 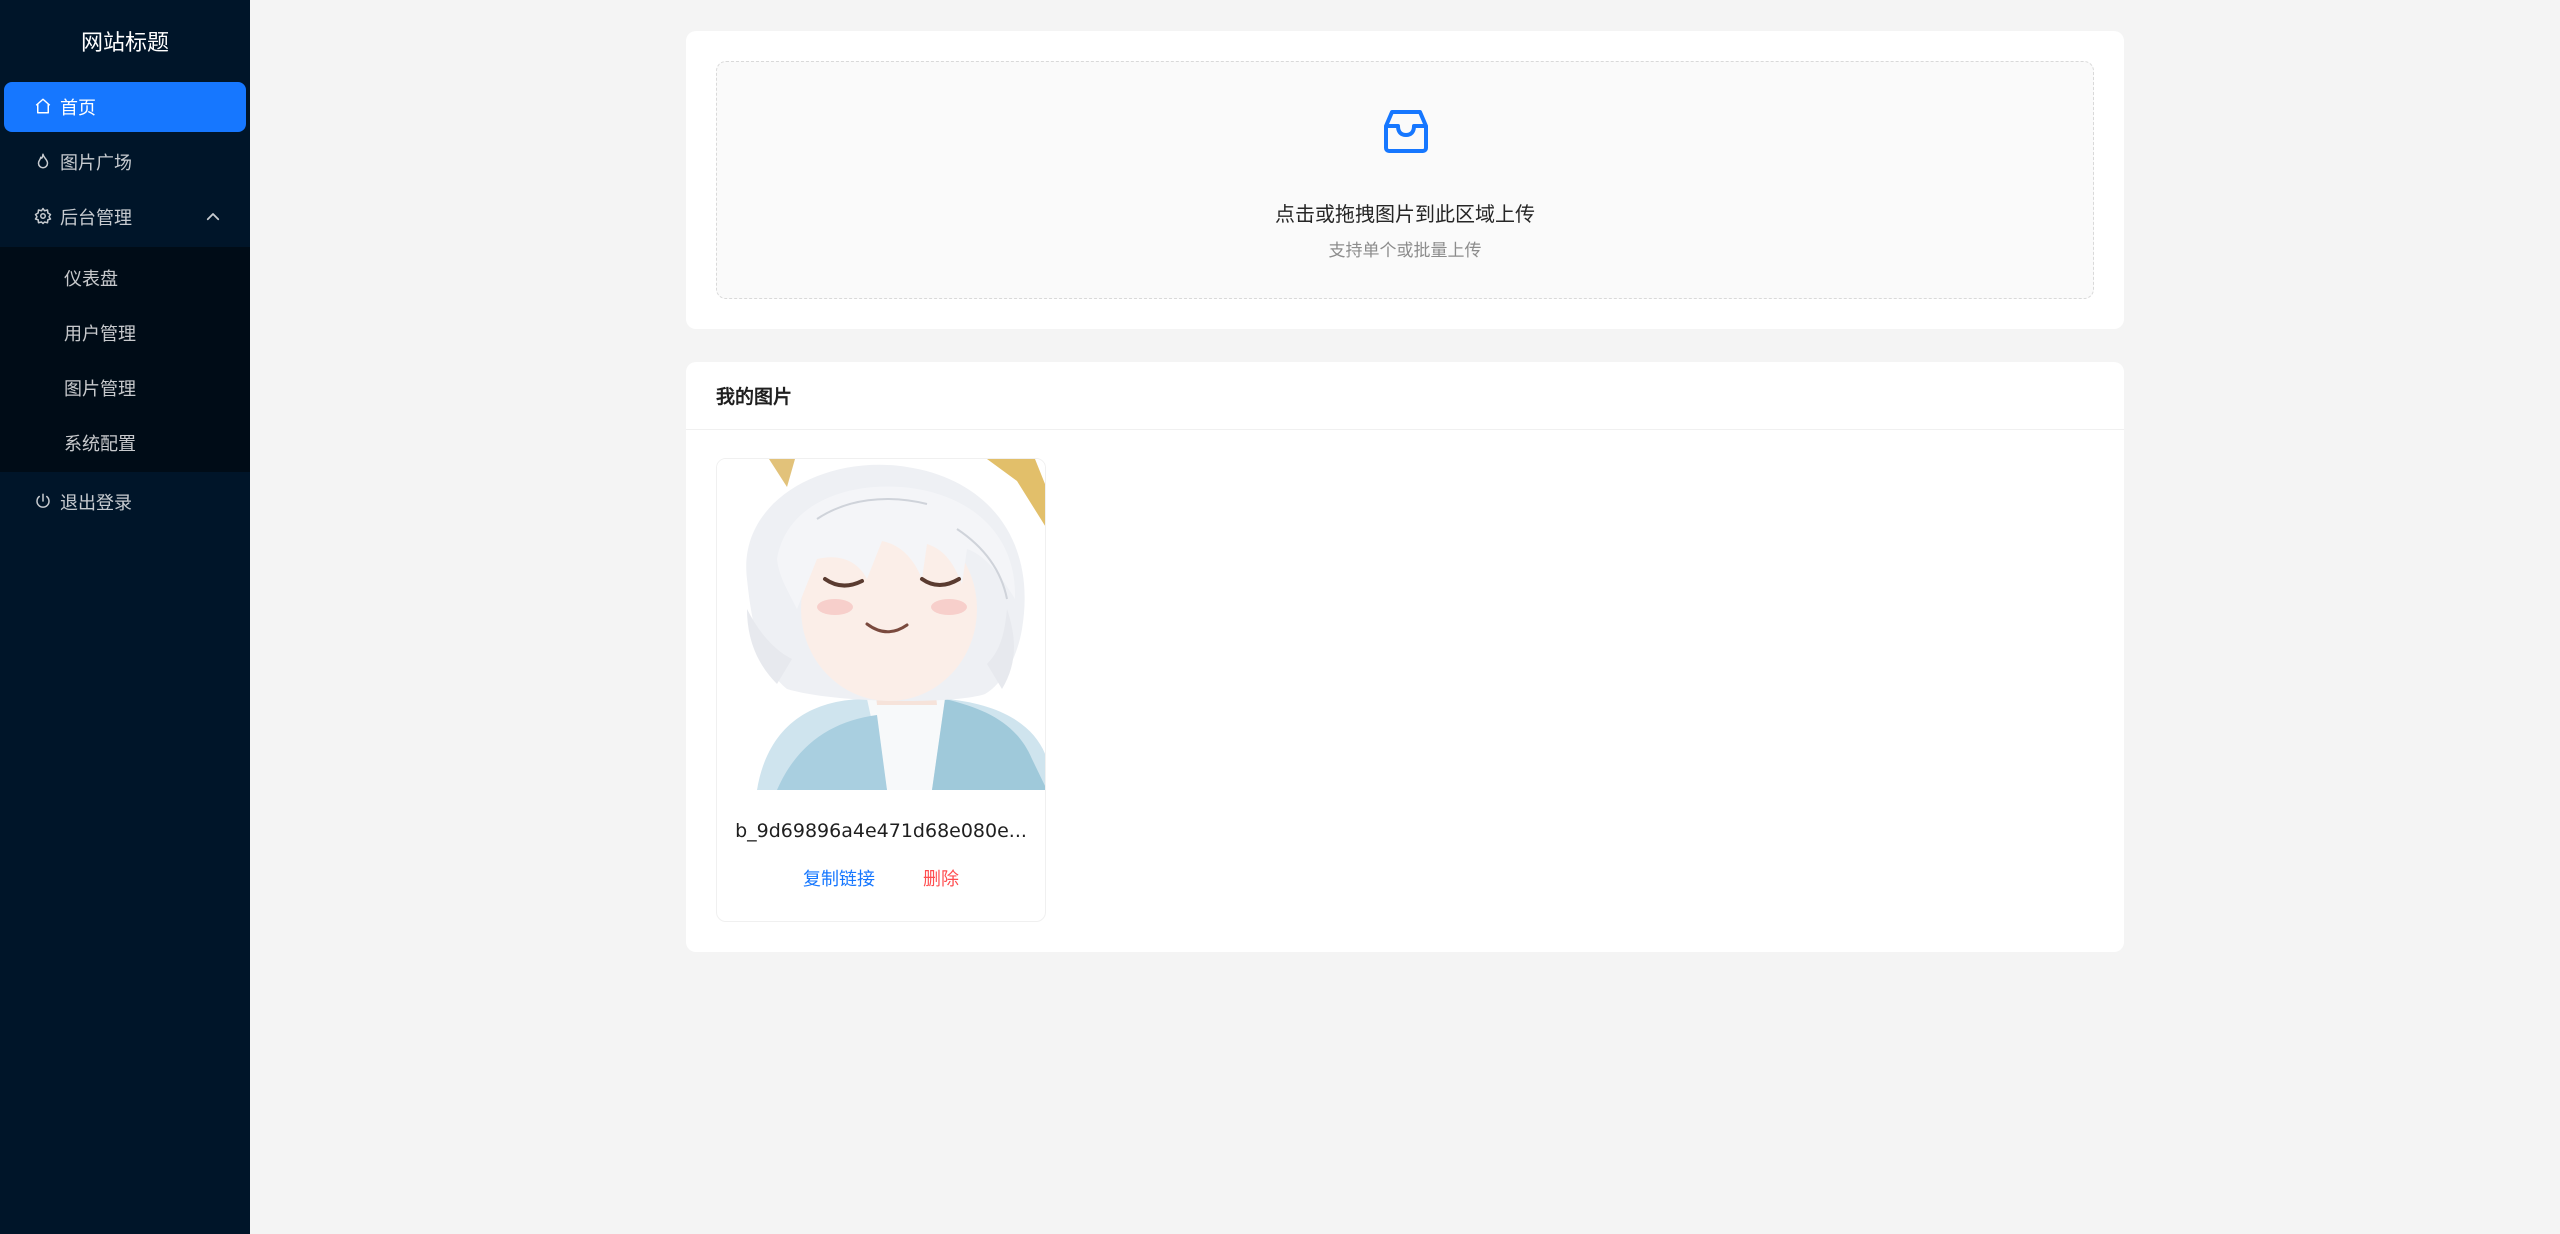 I want to click on sidebar-item-users: 用户管理, so click(x=125, y=333).